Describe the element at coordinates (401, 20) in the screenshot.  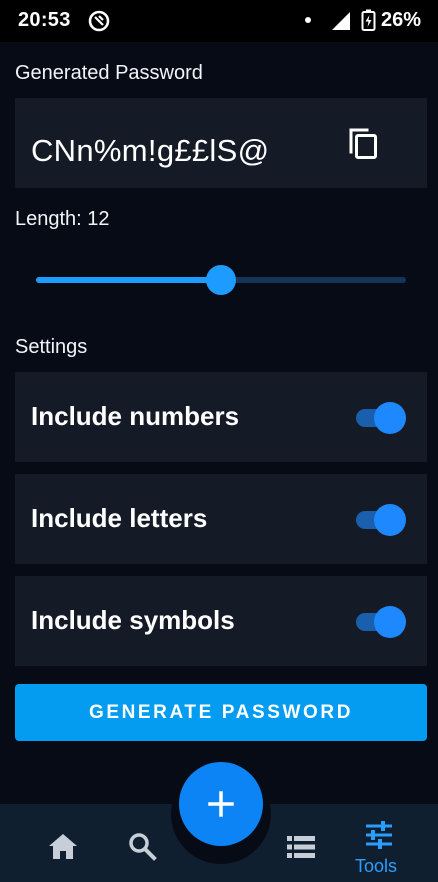
I see `battery-percentage: 26%` at that location.